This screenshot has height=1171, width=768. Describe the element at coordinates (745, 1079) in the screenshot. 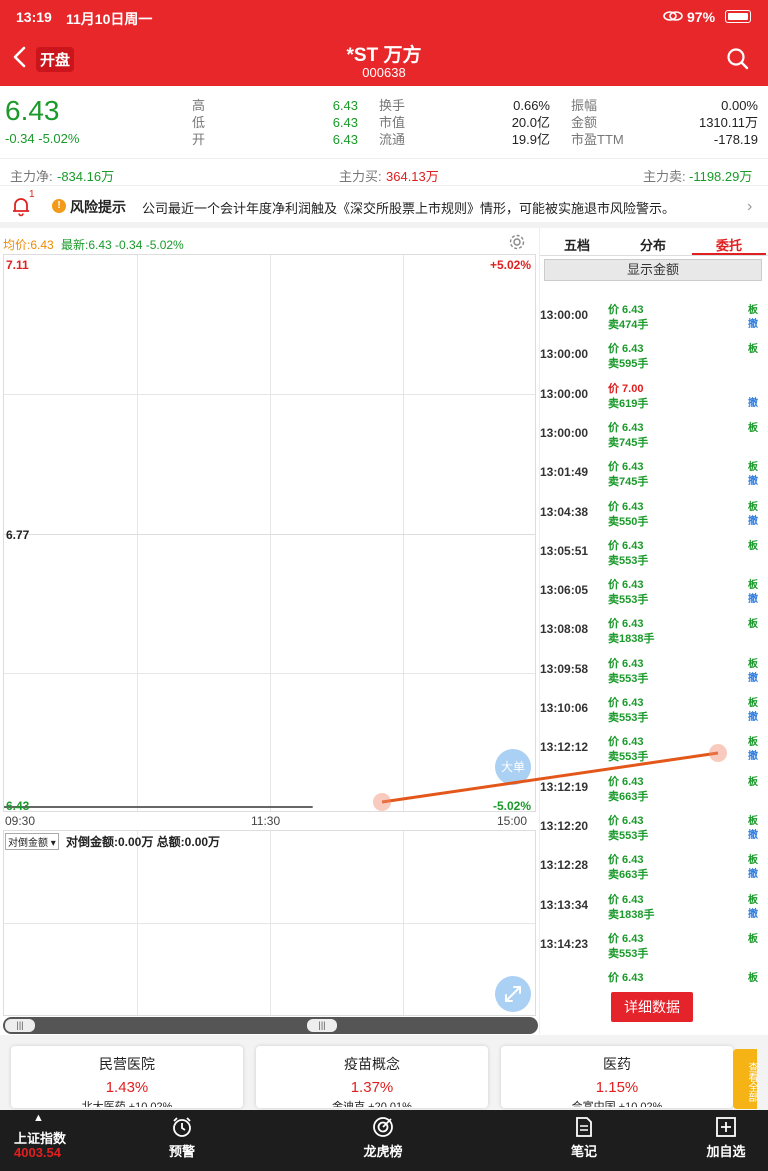

I see `view-all-button: 查看全部` at that location.